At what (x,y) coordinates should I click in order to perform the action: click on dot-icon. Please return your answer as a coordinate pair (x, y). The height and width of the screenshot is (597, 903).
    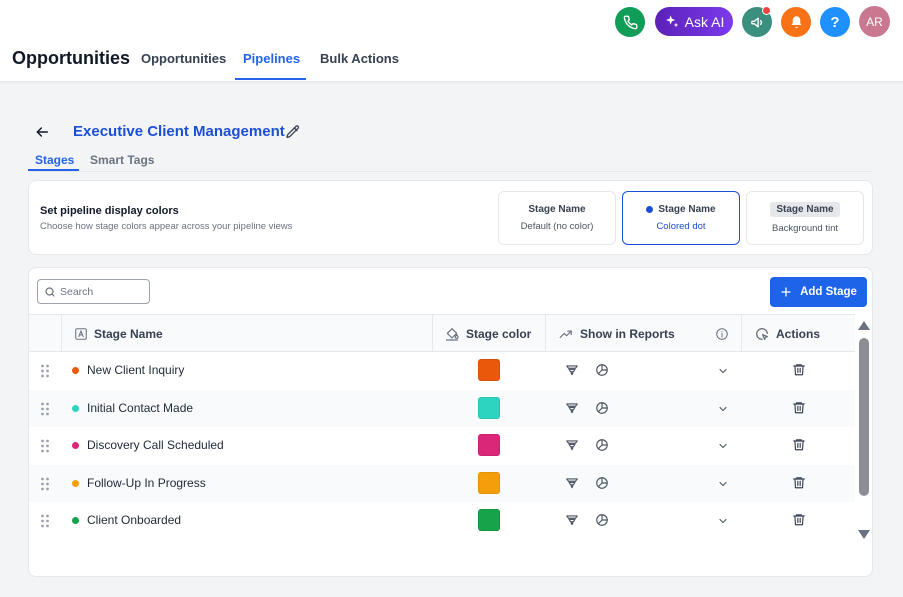
    Looking at the image, I should click on (650, 209).